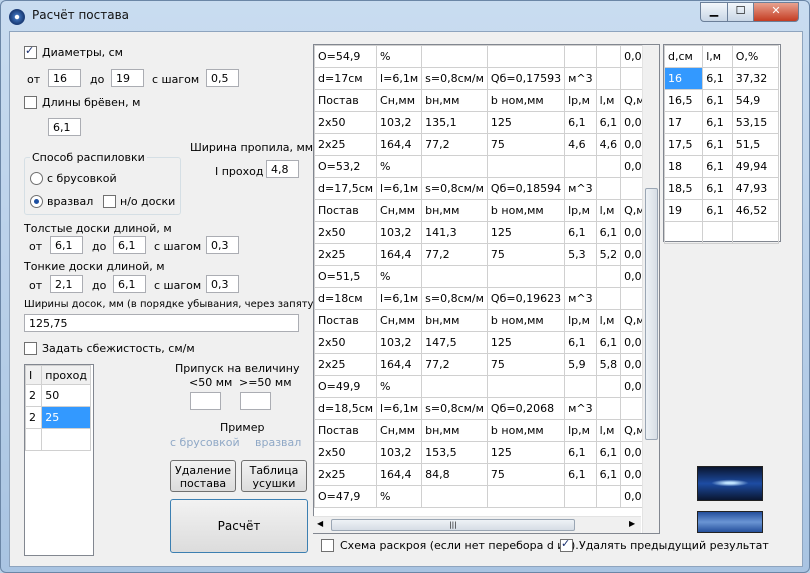 This screenshot has width=810, height=573. What do you see at coordinates (580, 364) in the screenshot?
I see `results-cell: 5,9` at bounding box center [580, 364].